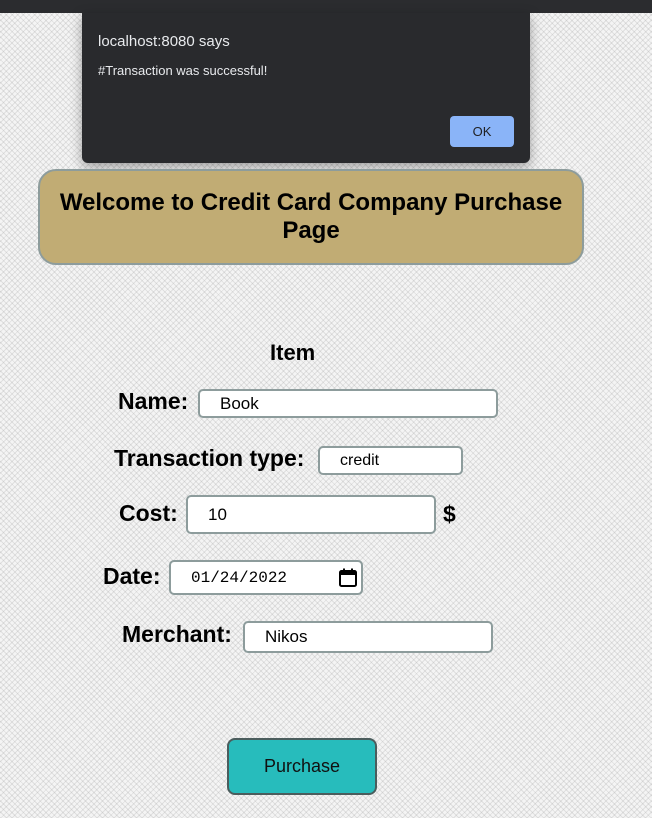  What do you see at coordinates (183, 70) in the screenshot?
I see `dialog-message-text: #Transaction was successful!` at bounding box center [183, 70].